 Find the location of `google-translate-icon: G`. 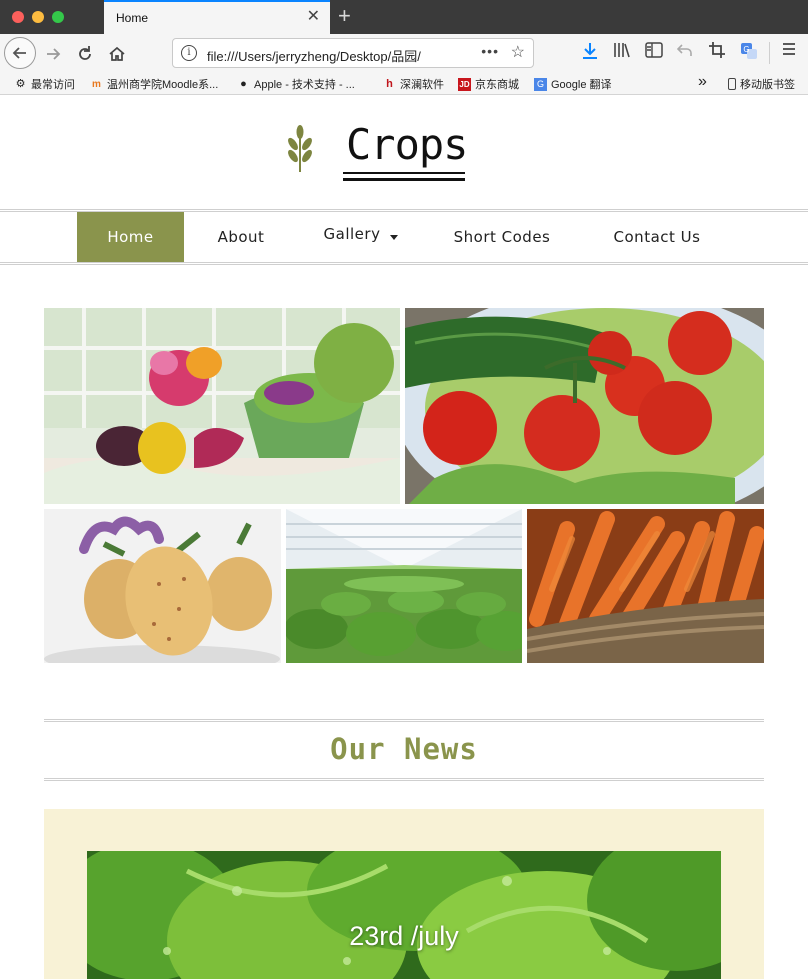

google-translate-icon: G is located at coordinates (540, 84).